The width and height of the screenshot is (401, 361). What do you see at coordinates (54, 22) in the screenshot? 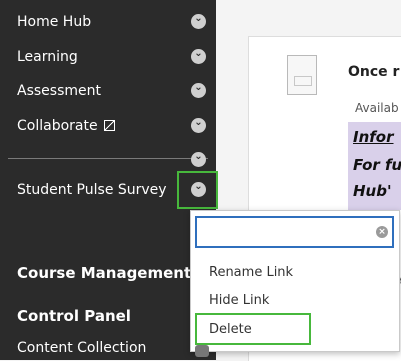
I see `sidebar-item-label: Home Hub` at bounding box center [54, 22].